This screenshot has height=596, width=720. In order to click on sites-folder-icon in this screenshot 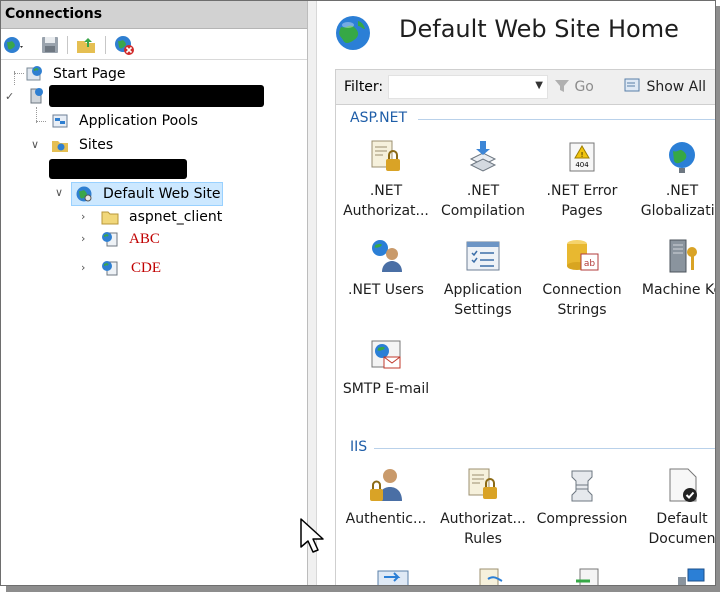, I will do `click(60, 146)`.